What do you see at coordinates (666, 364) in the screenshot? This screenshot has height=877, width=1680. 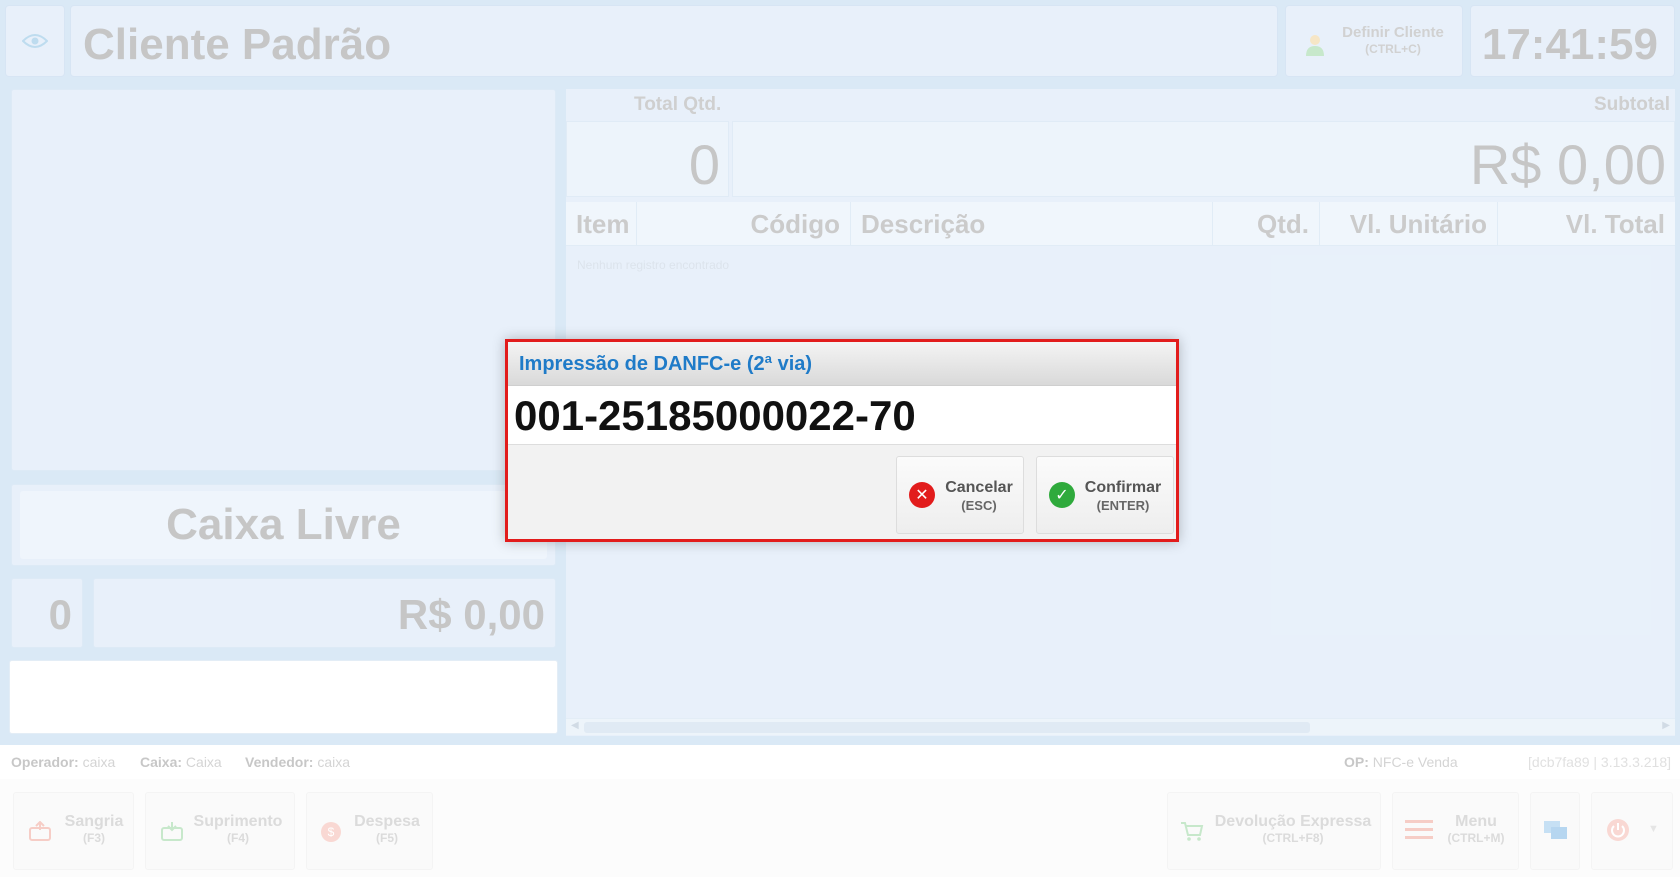 I see `dialog-title: Impressão de DANFC-e (2ª via)` at bounding box center [666, 364].